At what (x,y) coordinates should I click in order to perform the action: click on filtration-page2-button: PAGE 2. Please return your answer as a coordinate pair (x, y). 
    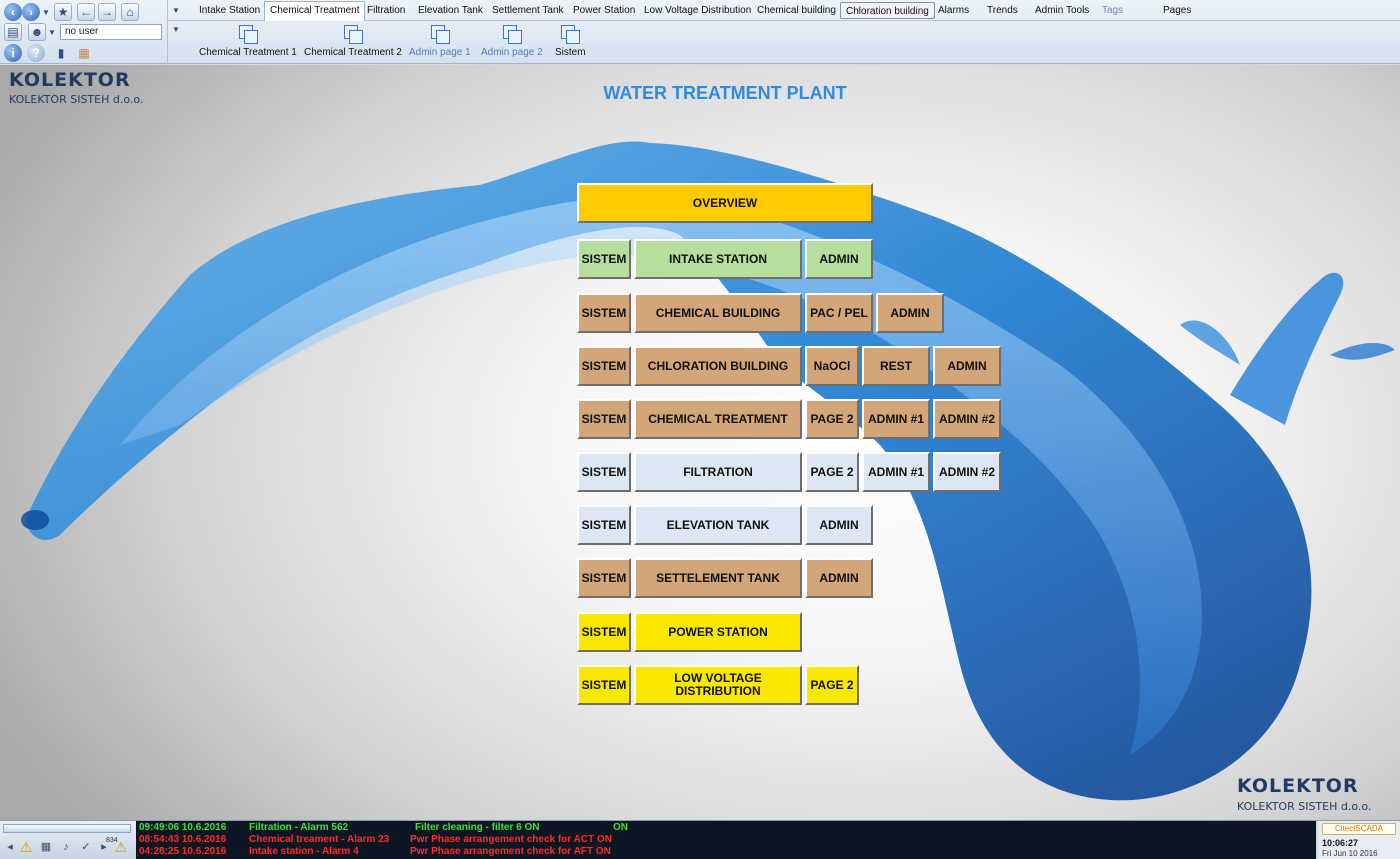
    Looking at the image, I should click on (832, 472).